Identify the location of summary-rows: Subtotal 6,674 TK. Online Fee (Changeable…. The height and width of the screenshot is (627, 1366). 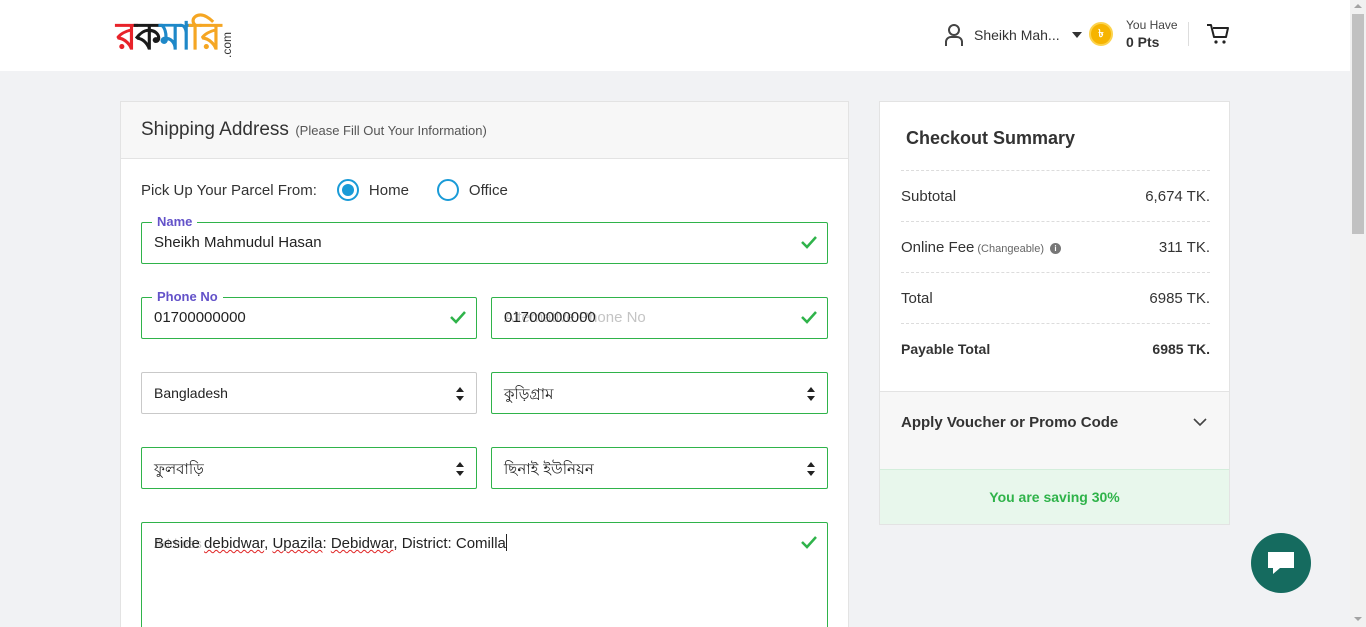
(1055, 272).